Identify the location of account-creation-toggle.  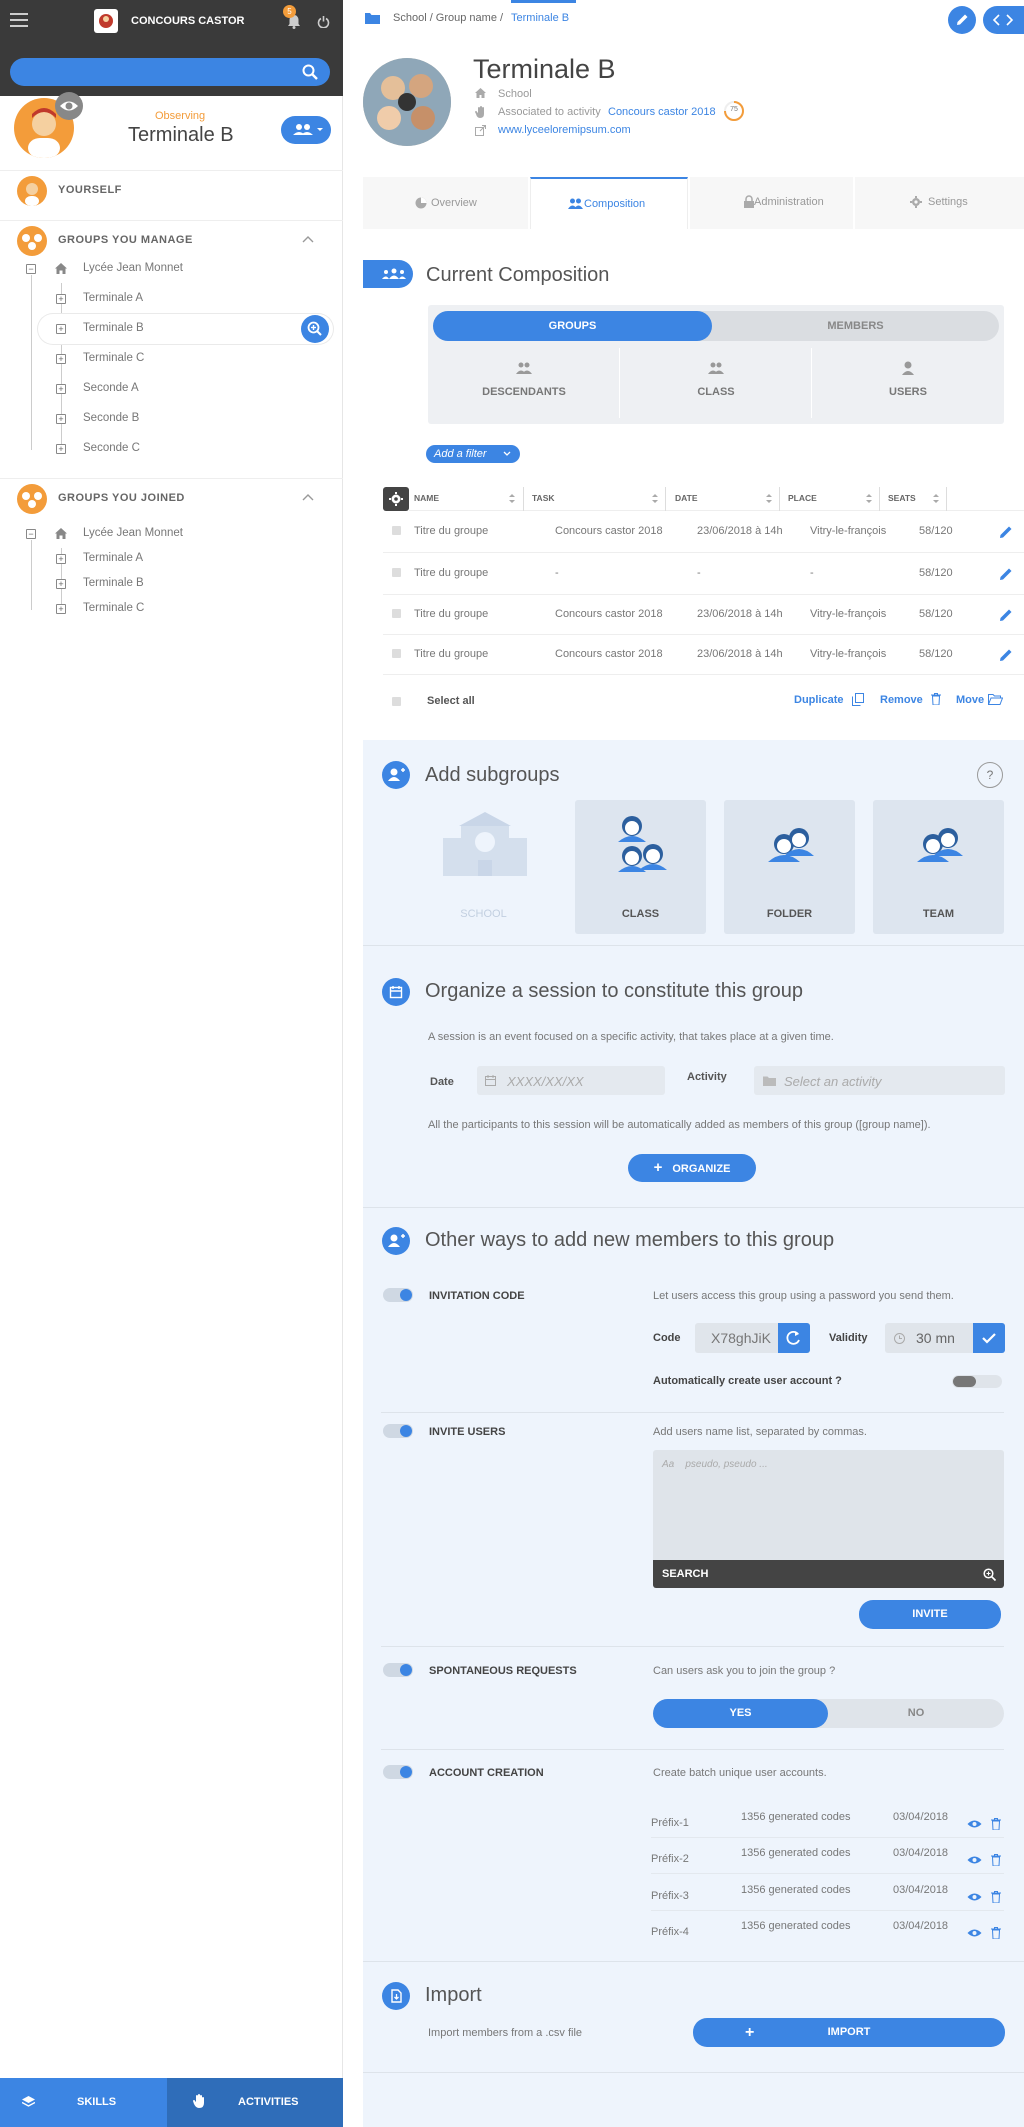
(398, 1772).